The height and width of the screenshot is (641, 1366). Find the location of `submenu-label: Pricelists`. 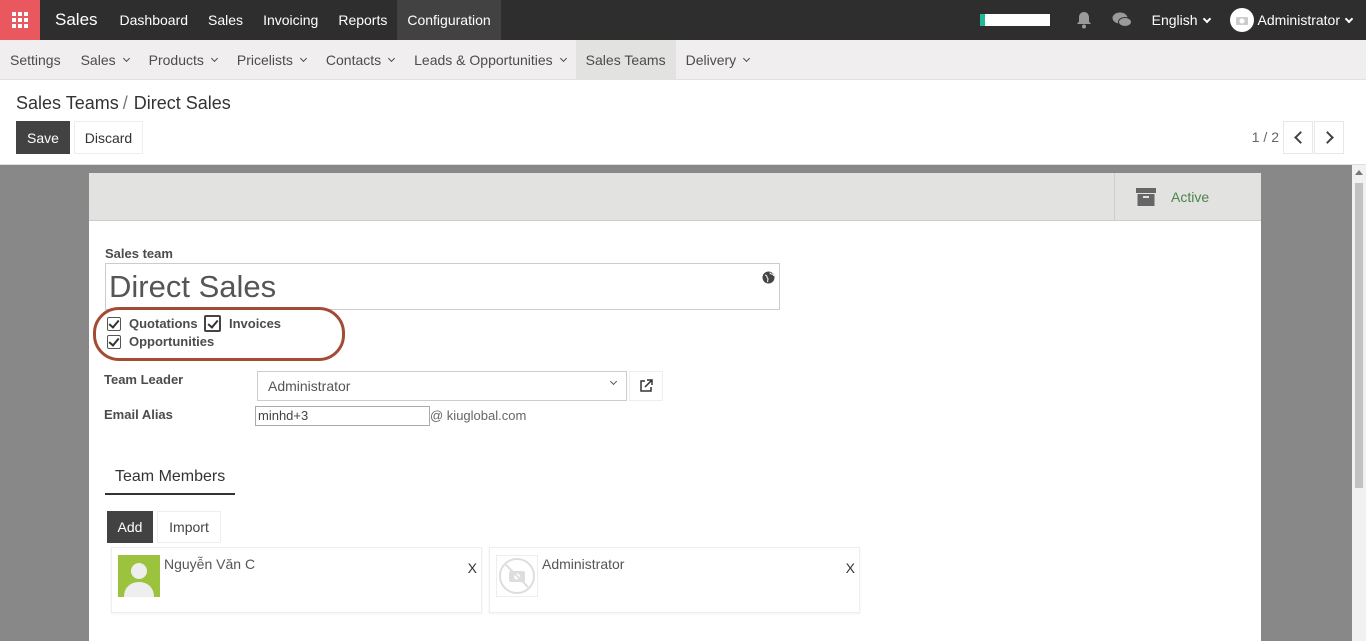

submenu-label: Pricelists is located at coordinates (264, 60).